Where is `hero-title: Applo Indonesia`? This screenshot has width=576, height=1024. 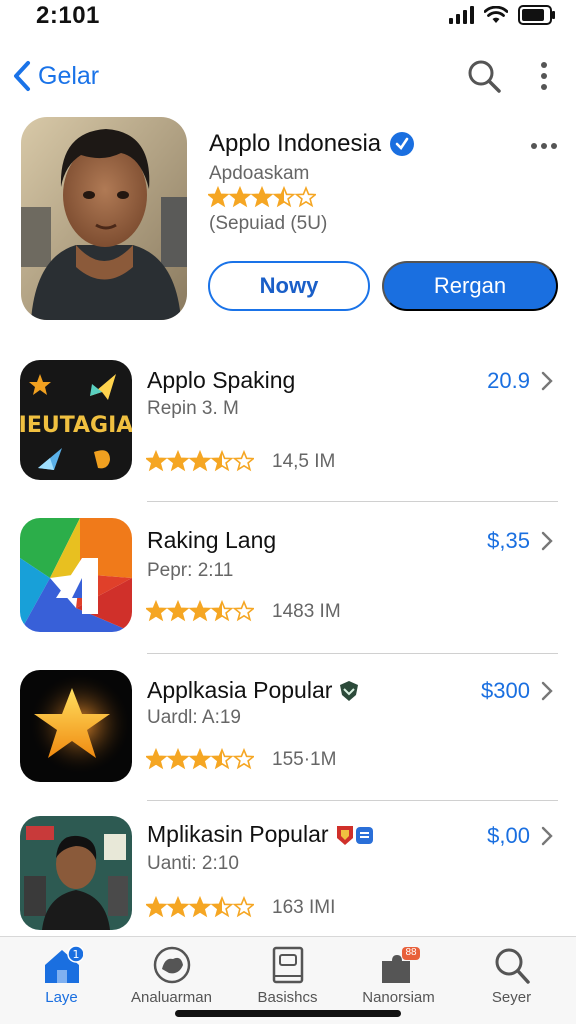 hero-title: Applo Indonesia is located at coordinates (295, 143).